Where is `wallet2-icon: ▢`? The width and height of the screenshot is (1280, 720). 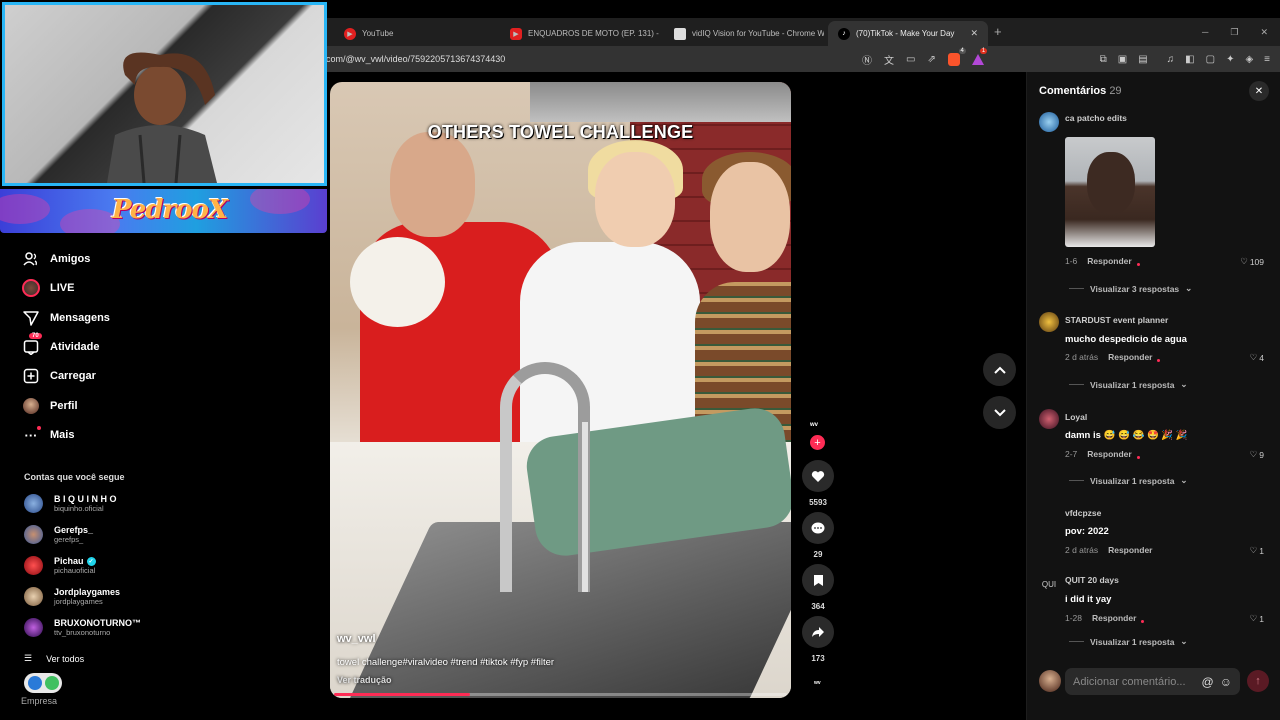 wallet2-icon: ▢ is located at coordinates (1210, 59).